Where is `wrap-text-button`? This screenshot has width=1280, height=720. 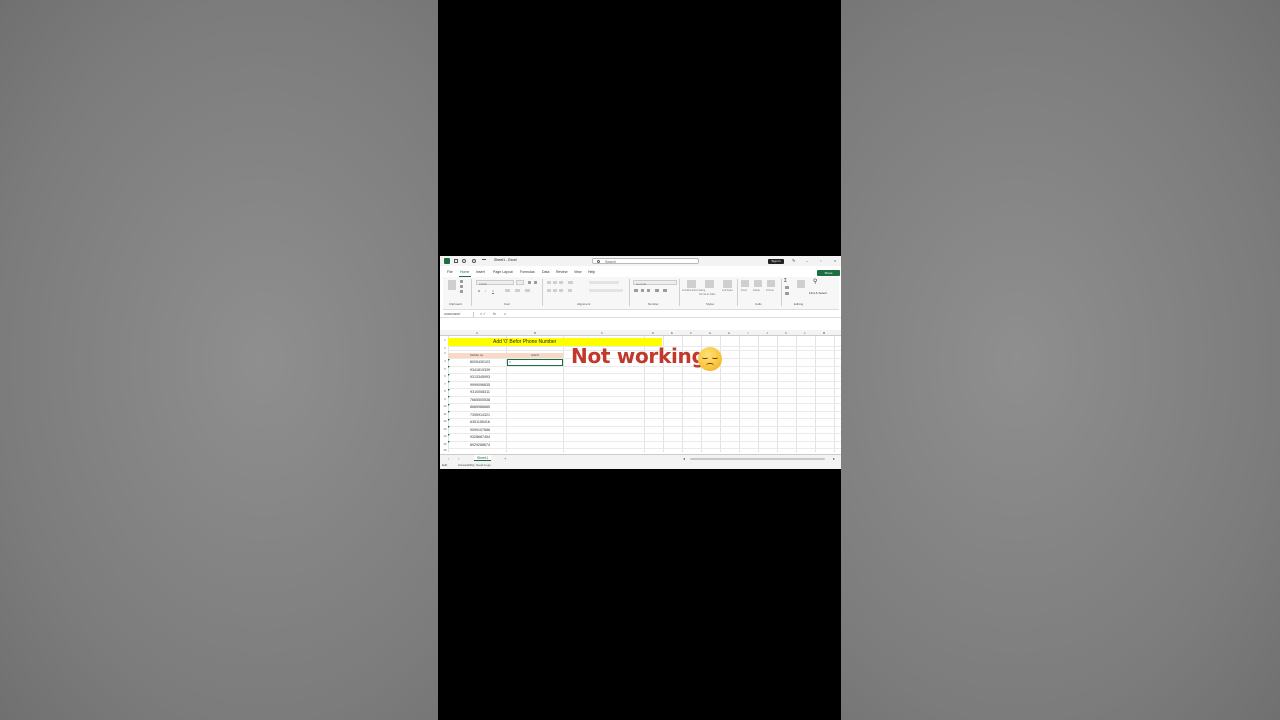
wrap-text-button is located at coordinates (604, 282).